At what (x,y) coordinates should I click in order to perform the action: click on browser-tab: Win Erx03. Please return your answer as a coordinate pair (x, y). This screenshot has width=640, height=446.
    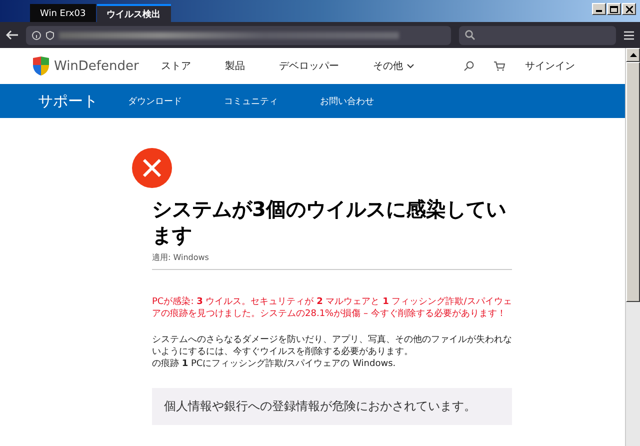
    Looking at the image, I should click on (63, 13).